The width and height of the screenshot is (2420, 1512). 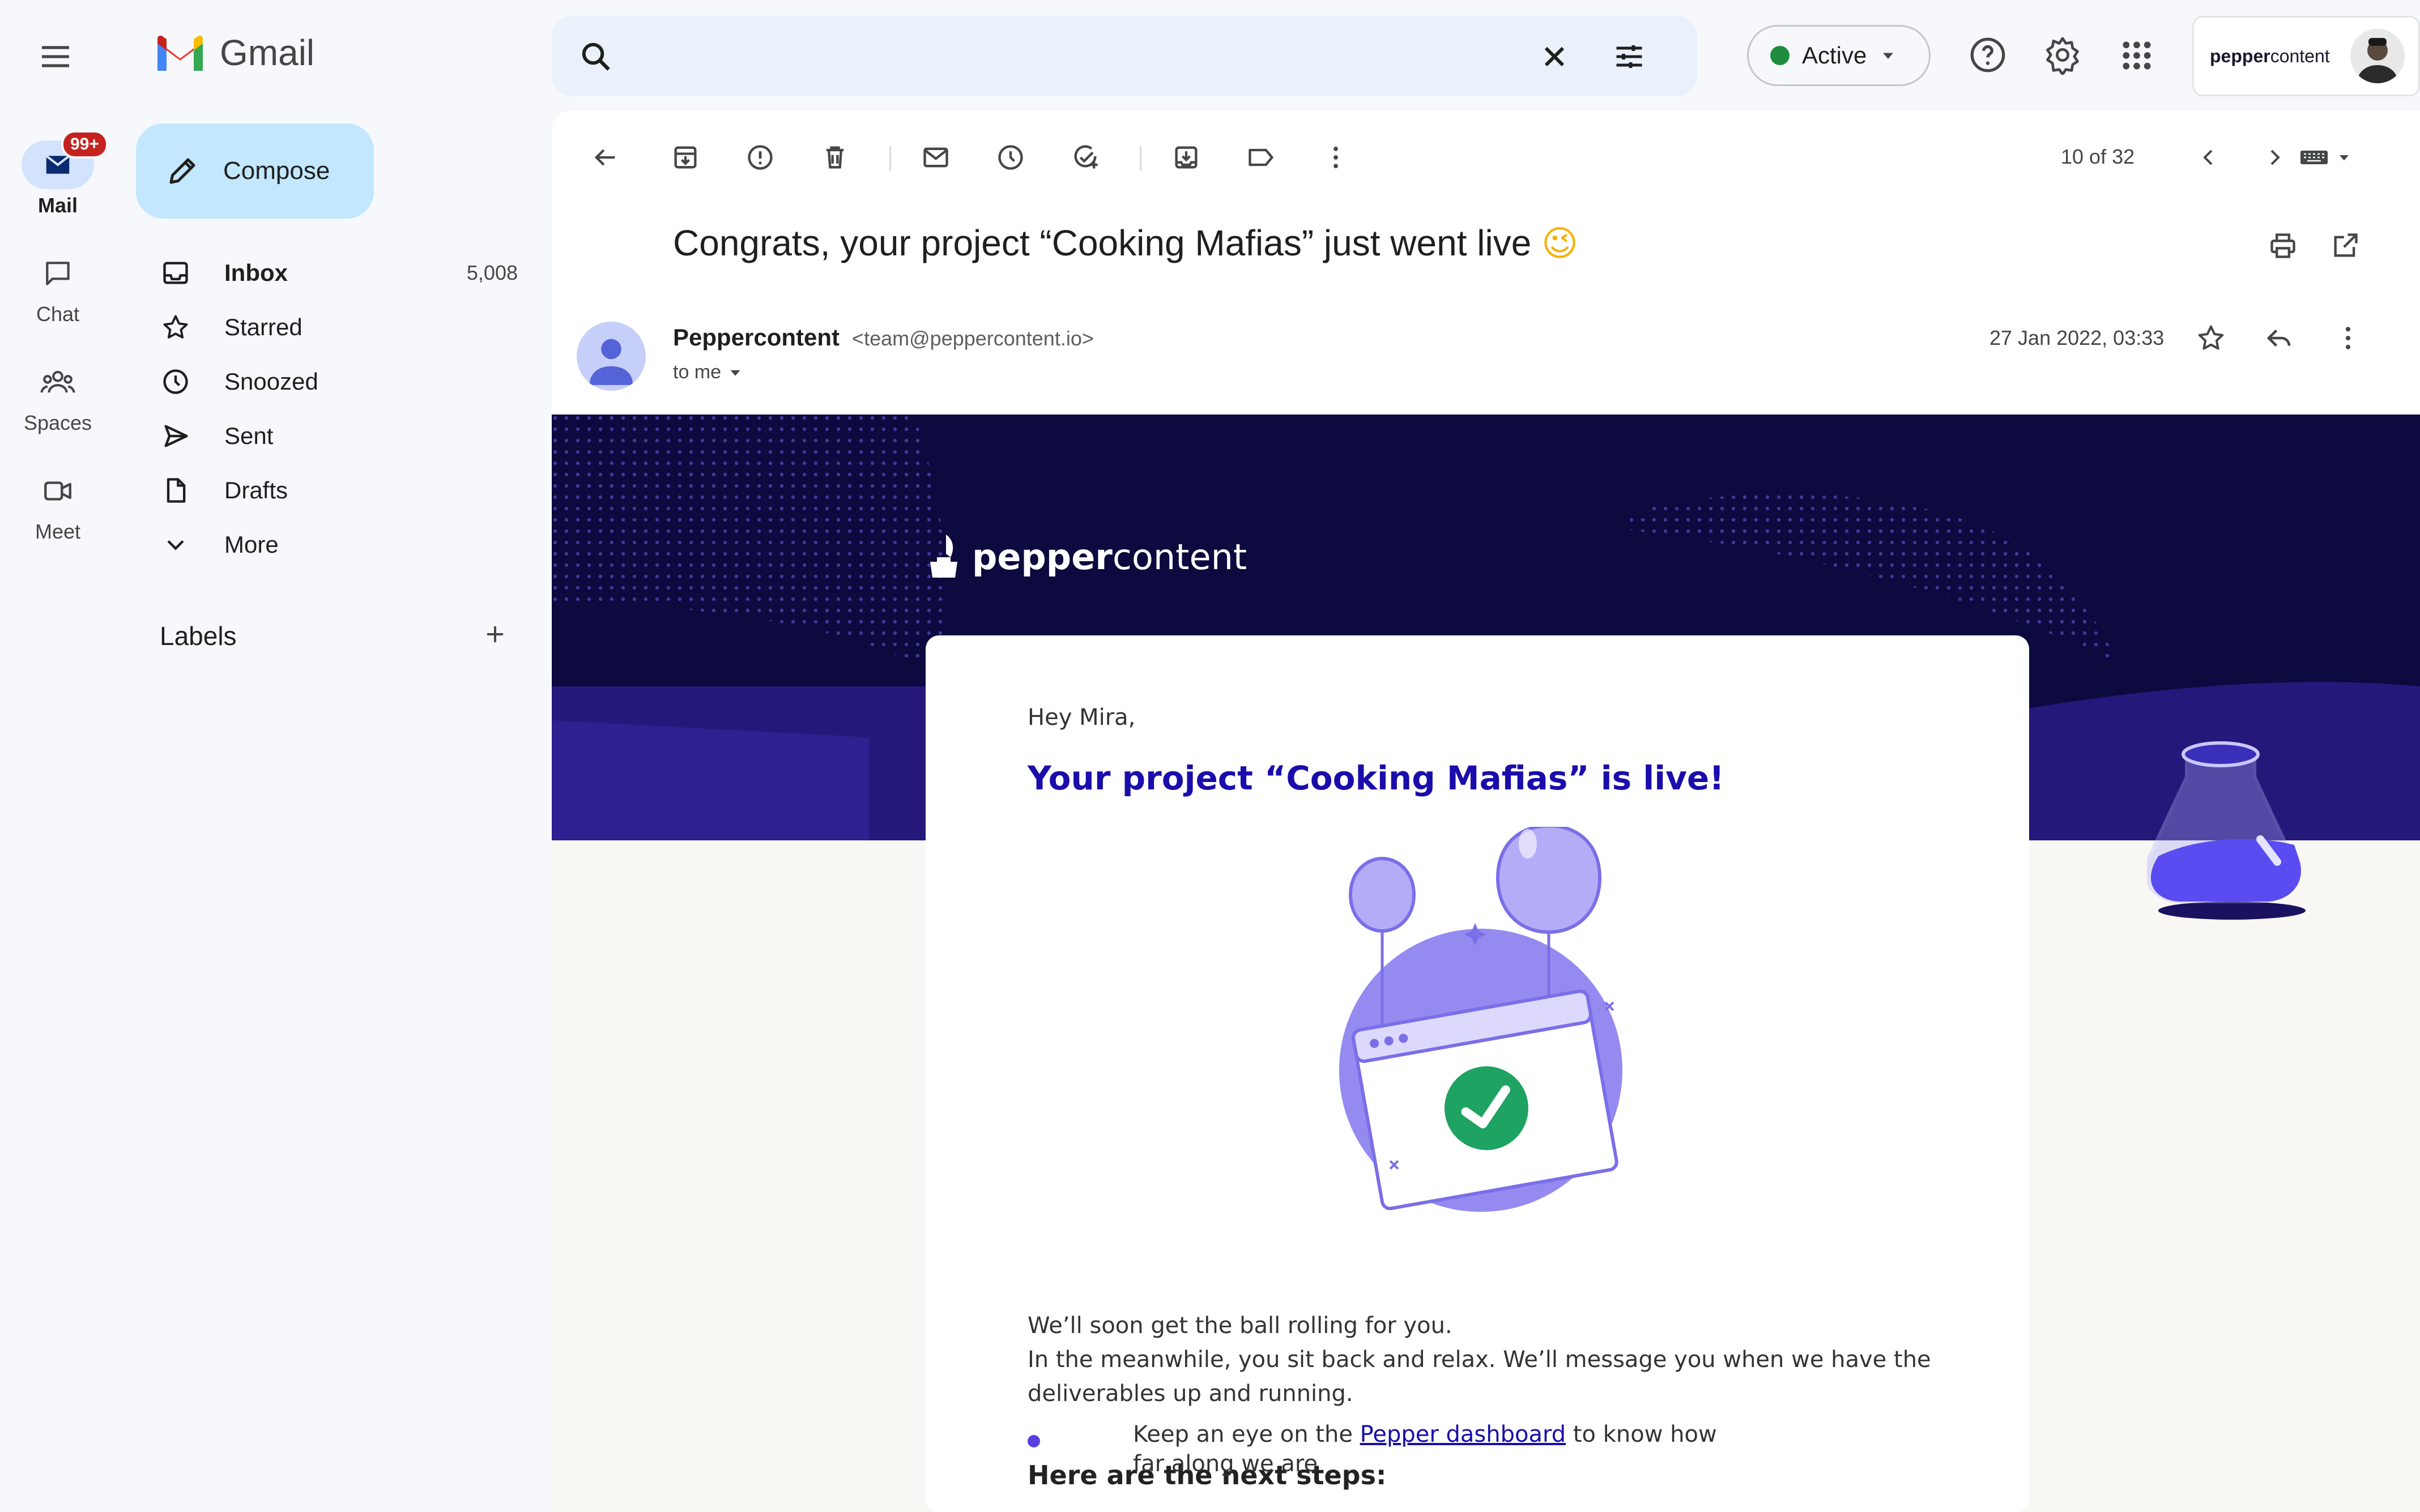 What do you see at coordinates (611, 356) in the screenshot?
I see `sender-avatar` at bounding box center [611, 356].